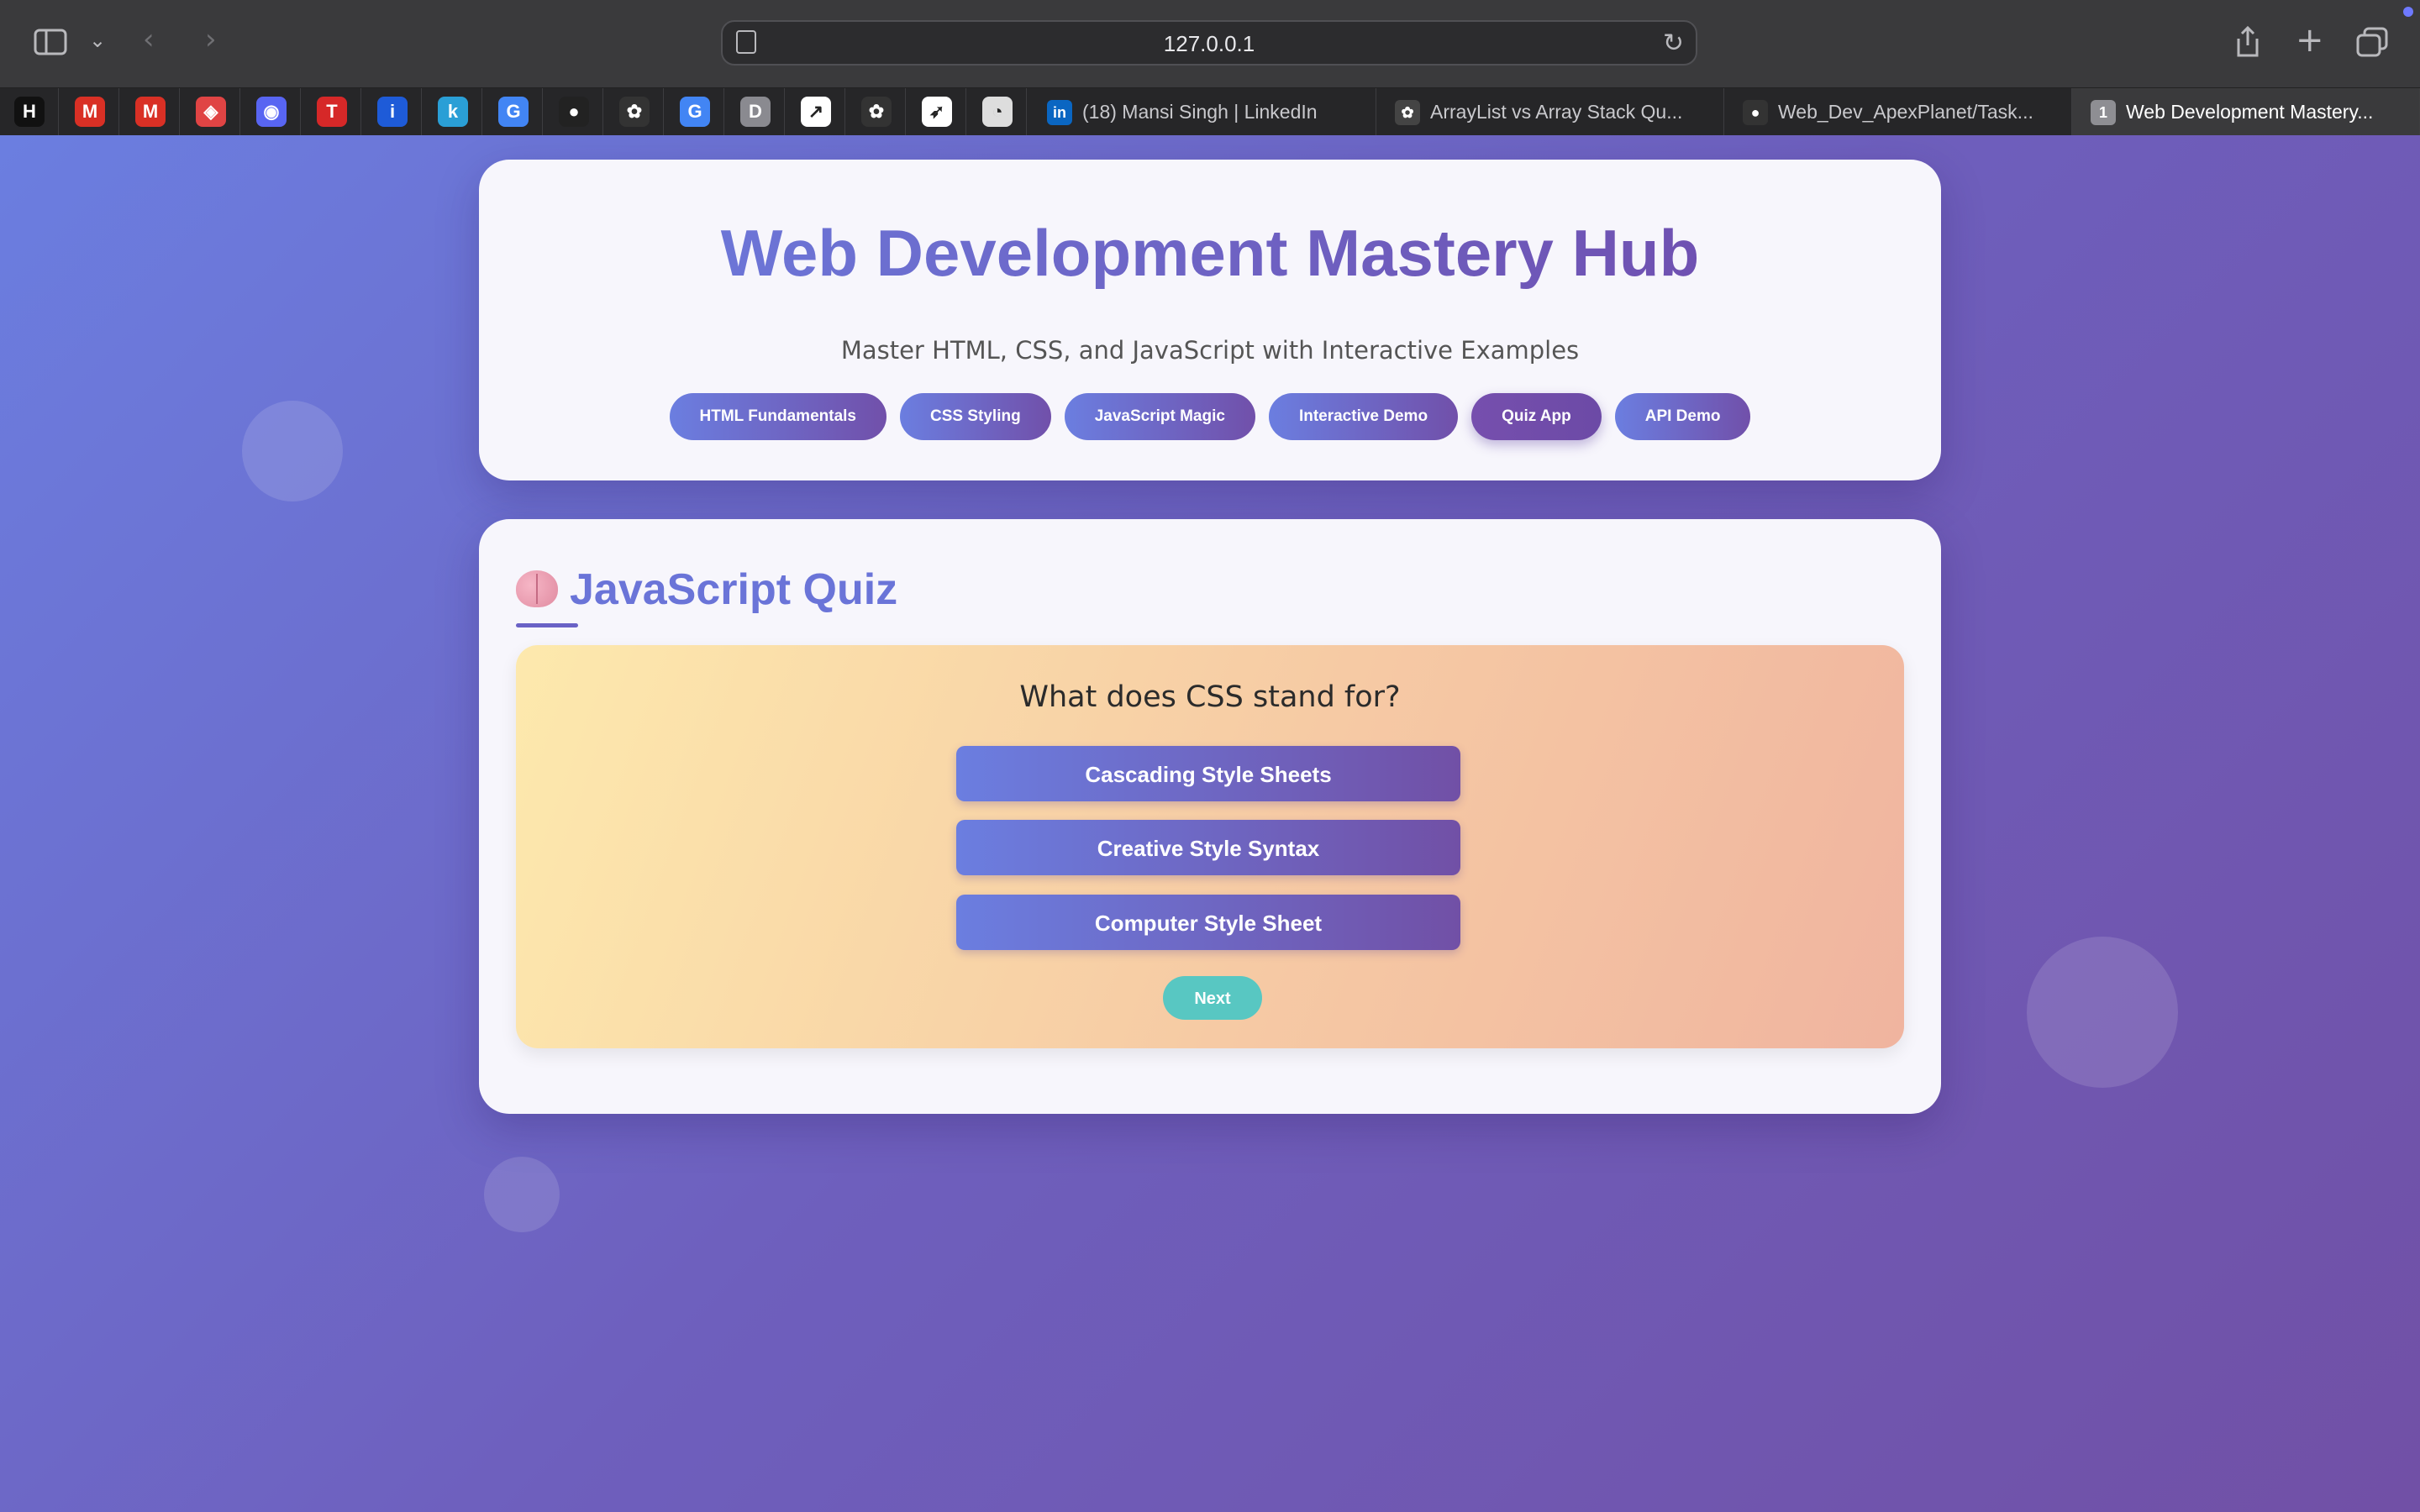 This screenshot has height=1512, width=2420. I want to click on nav-button-quiz-app: Quiz App, so click(1536, 416).